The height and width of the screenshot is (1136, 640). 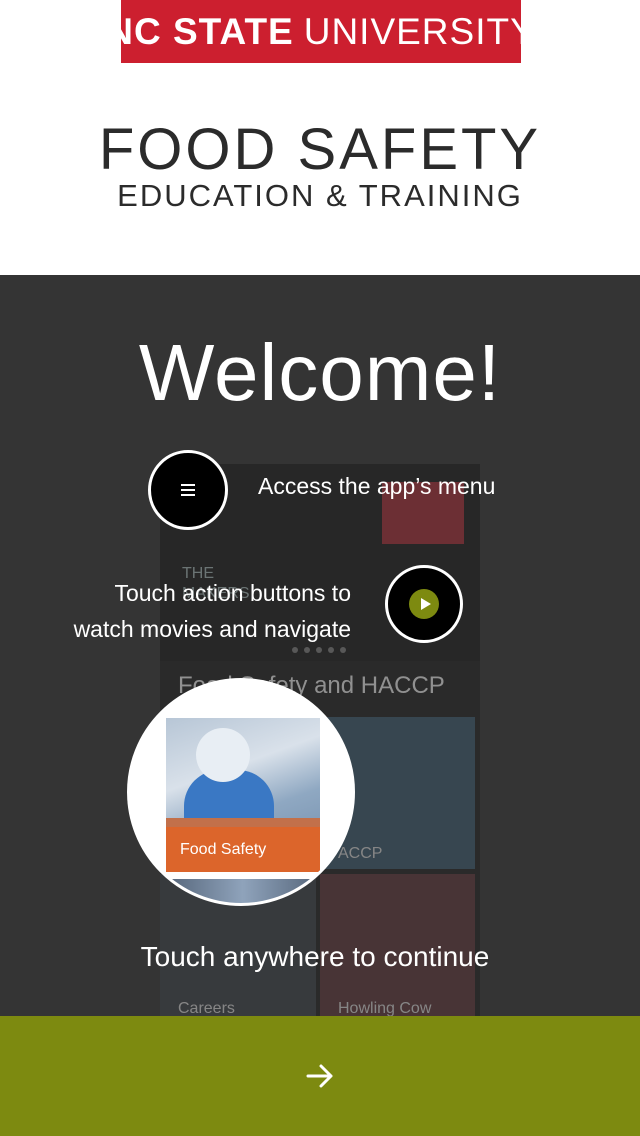 I want to click on play-button, so click(x=424, y=604).